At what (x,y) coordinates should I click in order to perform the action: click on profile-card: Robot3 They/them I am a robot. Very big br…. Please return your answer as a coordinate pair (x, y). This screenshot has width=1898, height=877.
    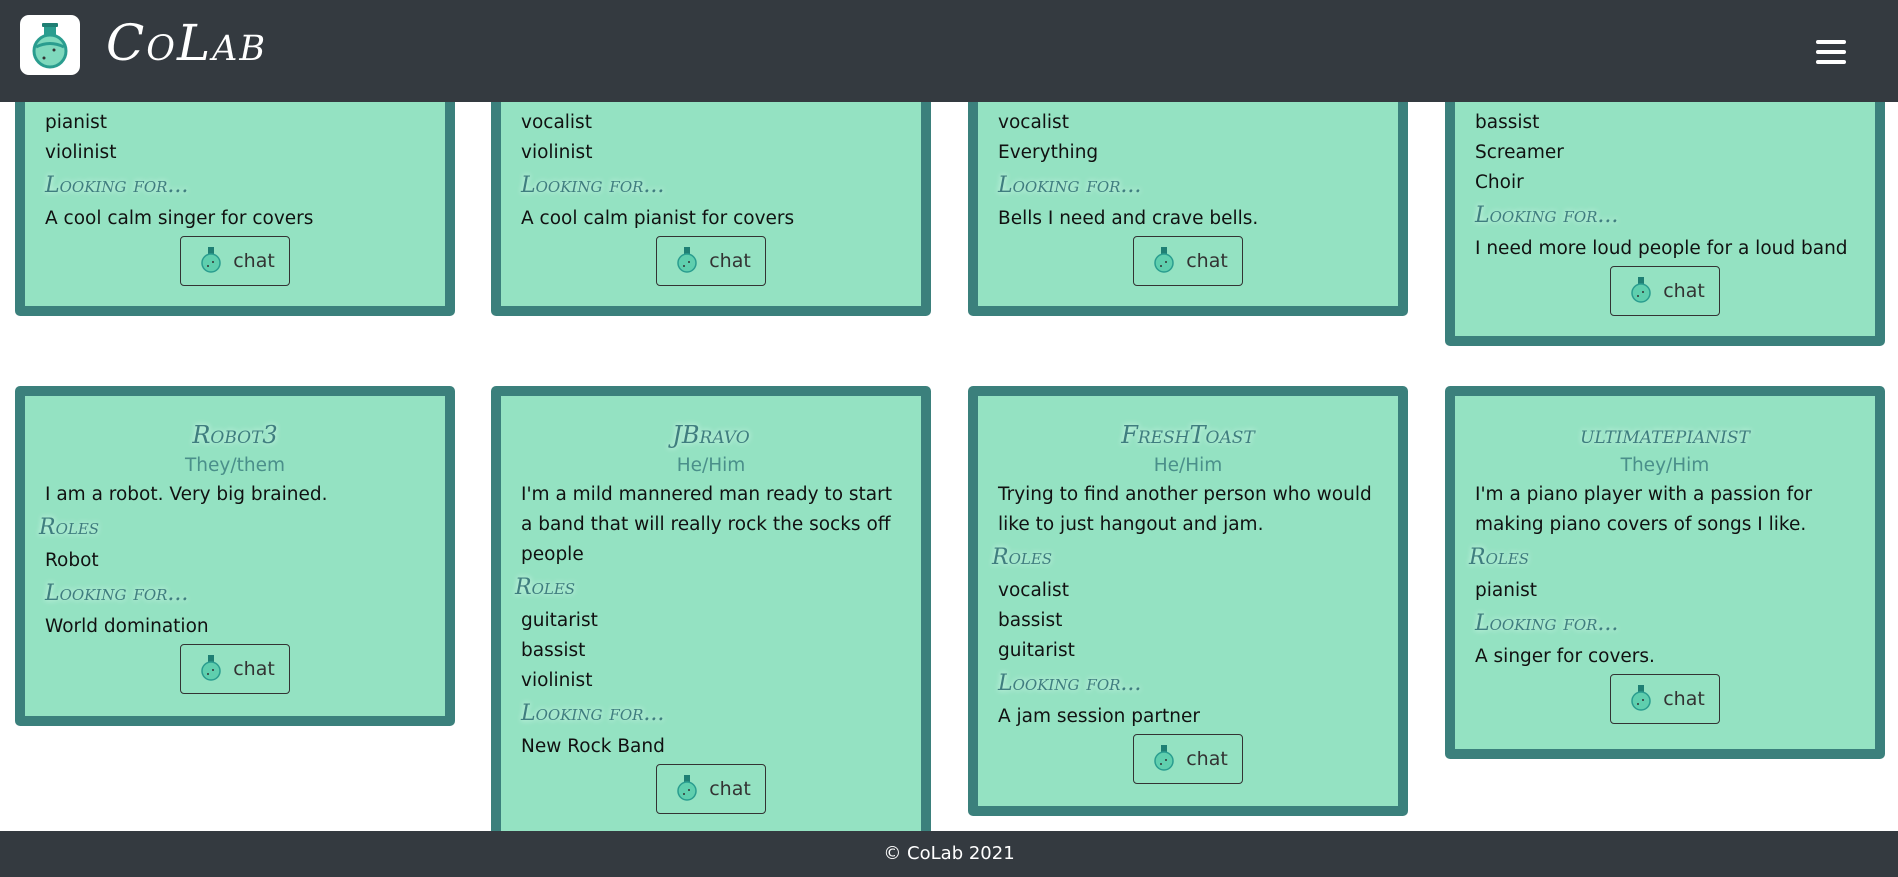
    Looking at the image, I should click on (235, 556).